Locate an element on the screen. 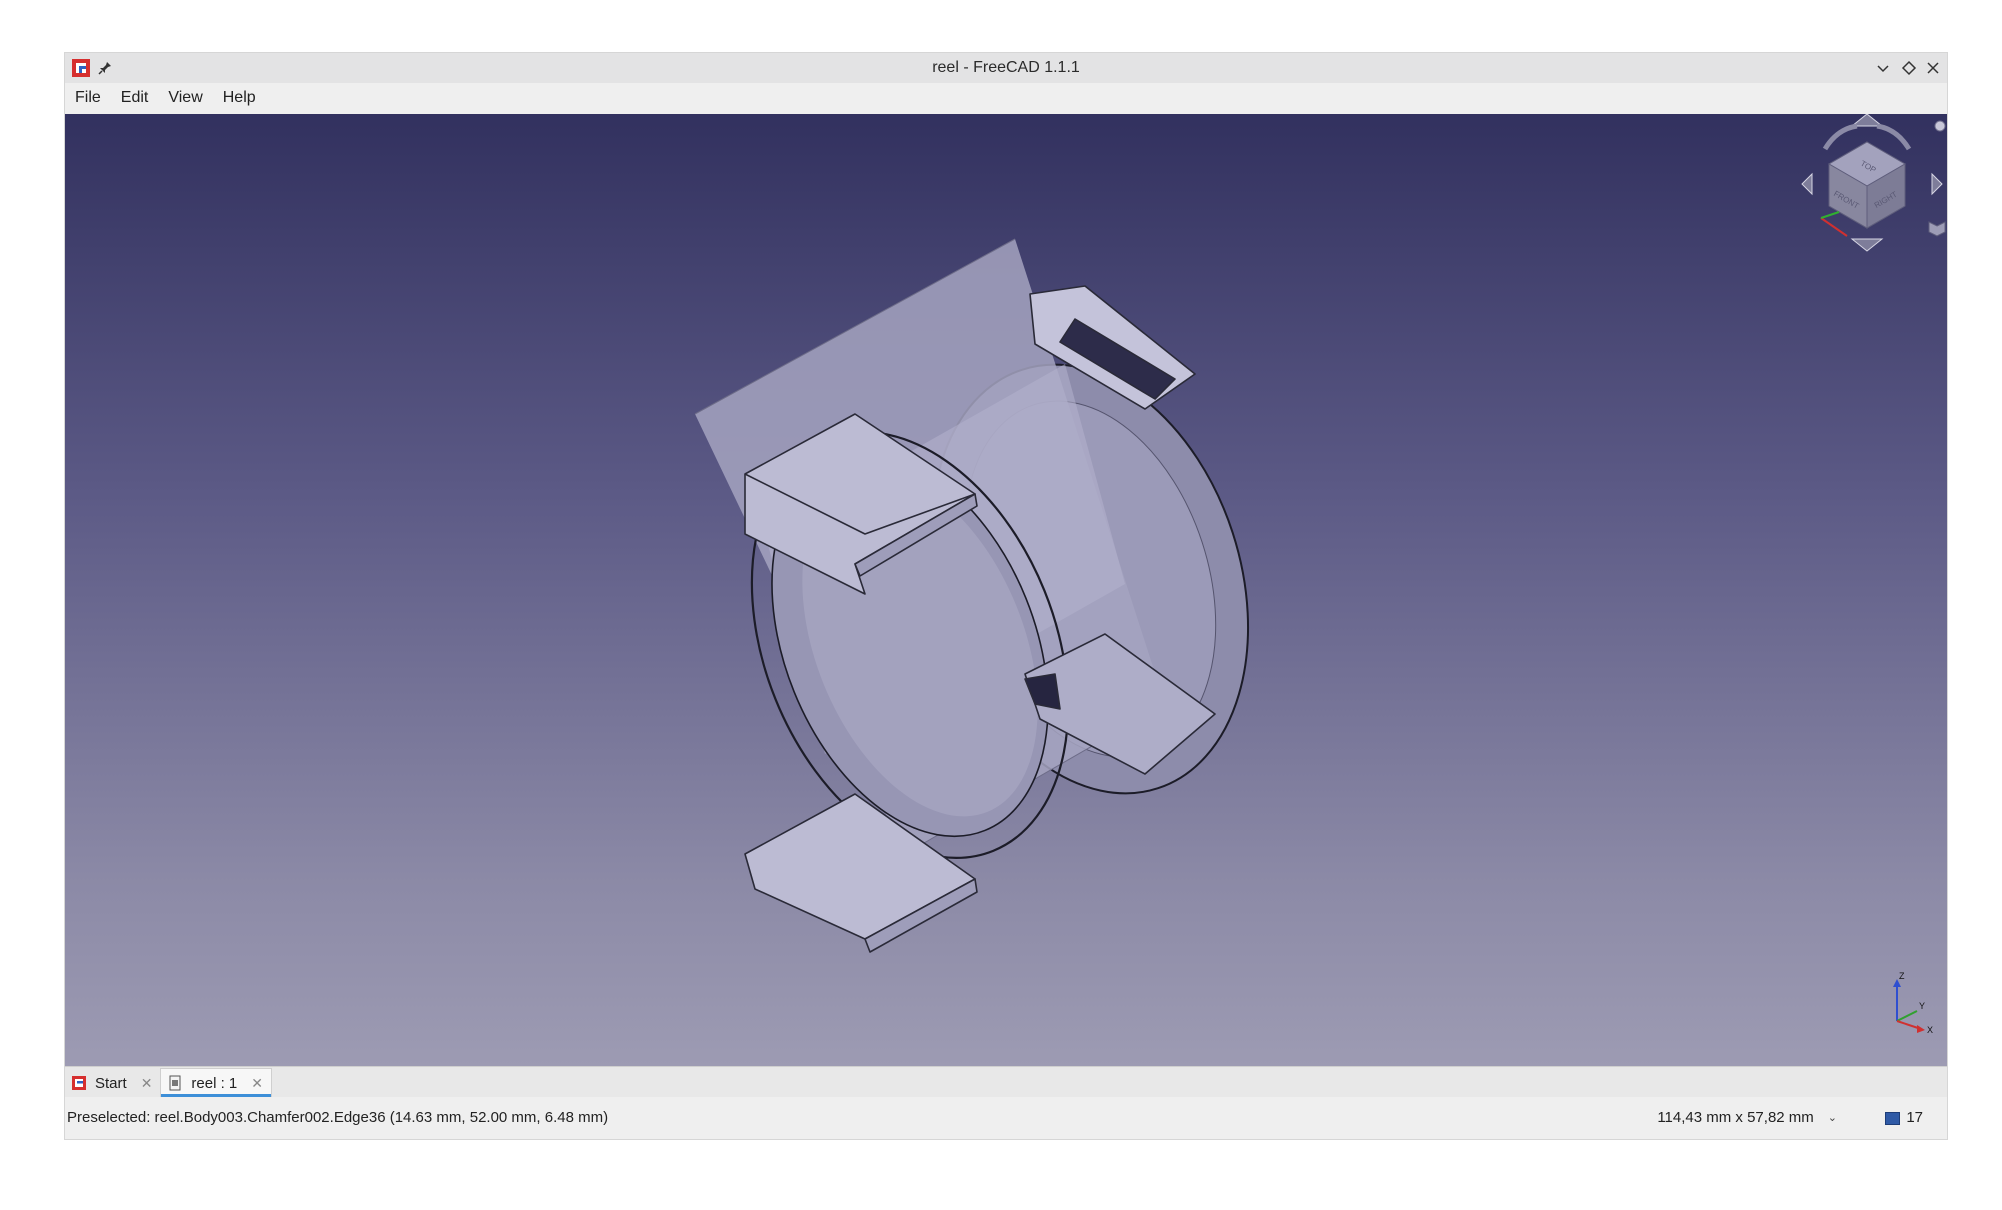  menu-bar: File Edit View Help is located at coordinates (1006, 98).